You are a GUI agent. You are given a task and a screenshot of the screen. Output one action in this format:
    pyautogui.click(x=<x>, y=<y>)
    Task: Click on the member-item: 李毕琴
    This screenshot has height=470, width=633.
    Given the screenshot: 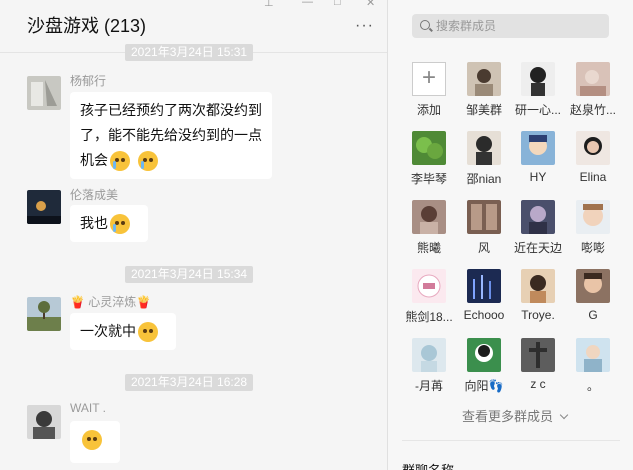 What is the action you would take?
    pyautogui.click(x=429, y=162)
    